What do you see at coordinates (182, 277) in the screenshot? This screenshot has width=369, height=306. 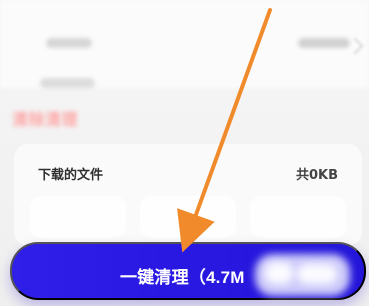 I see `one-click-clean-label: 一键清理（4.7M` at bounding box center [182, 277].